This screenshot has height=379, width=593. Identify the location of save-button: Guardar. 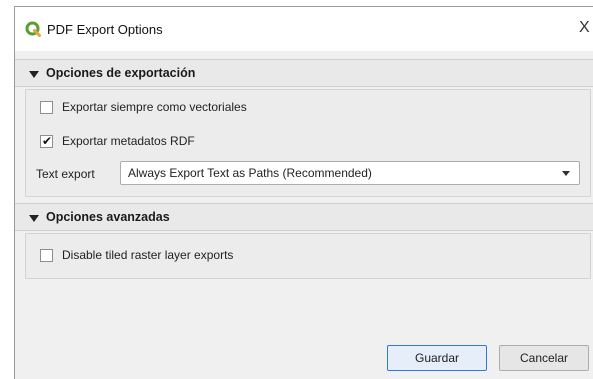
(437, 358).